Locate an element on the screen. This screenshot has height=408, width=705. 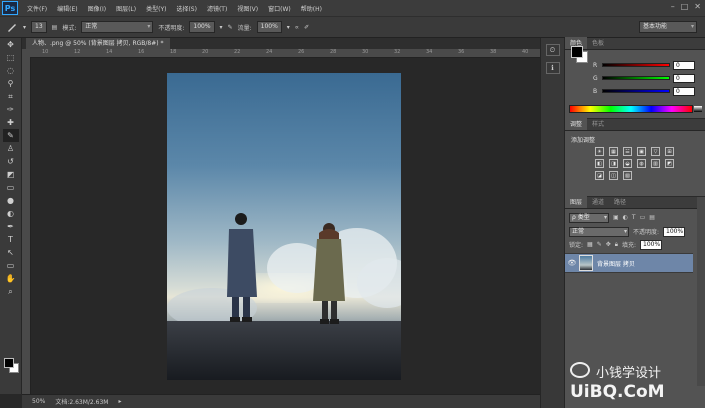
black-white-icon: ◨ is located at coordinates (613, 163).